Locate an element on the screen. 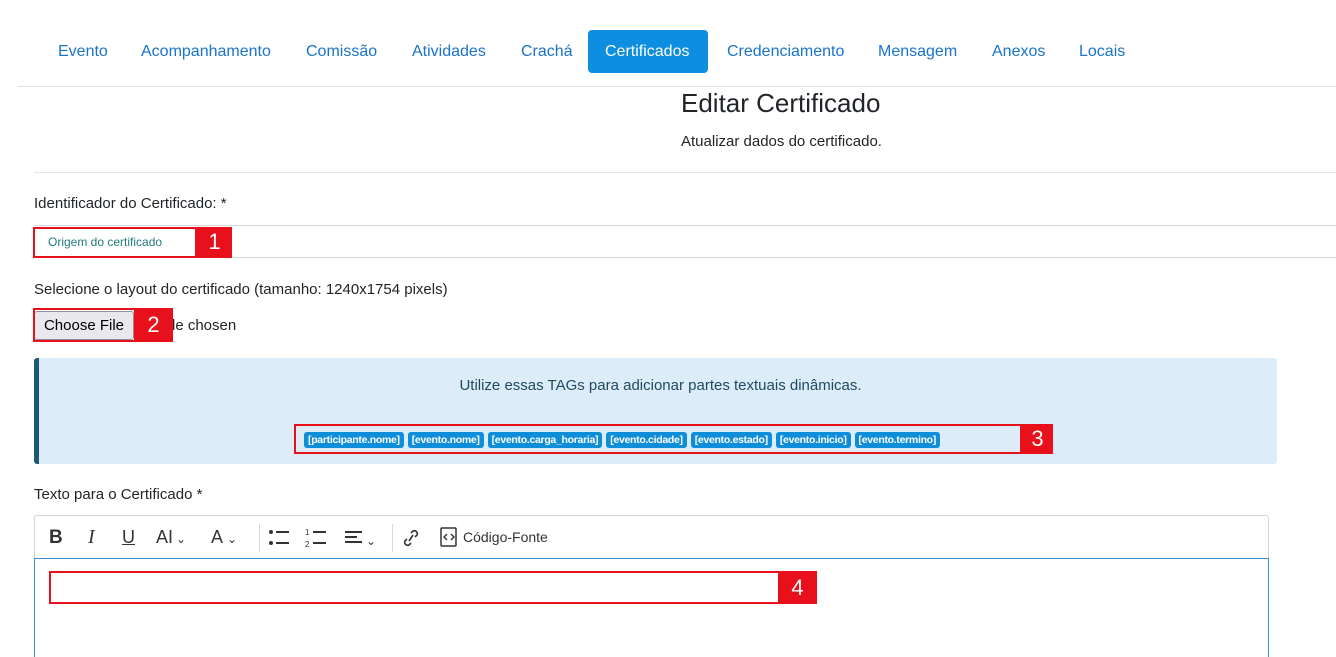 Image resolution: width=1336 pixels, height=657 pixels. tab-evento: Evento is located at coordinates (83, 51).